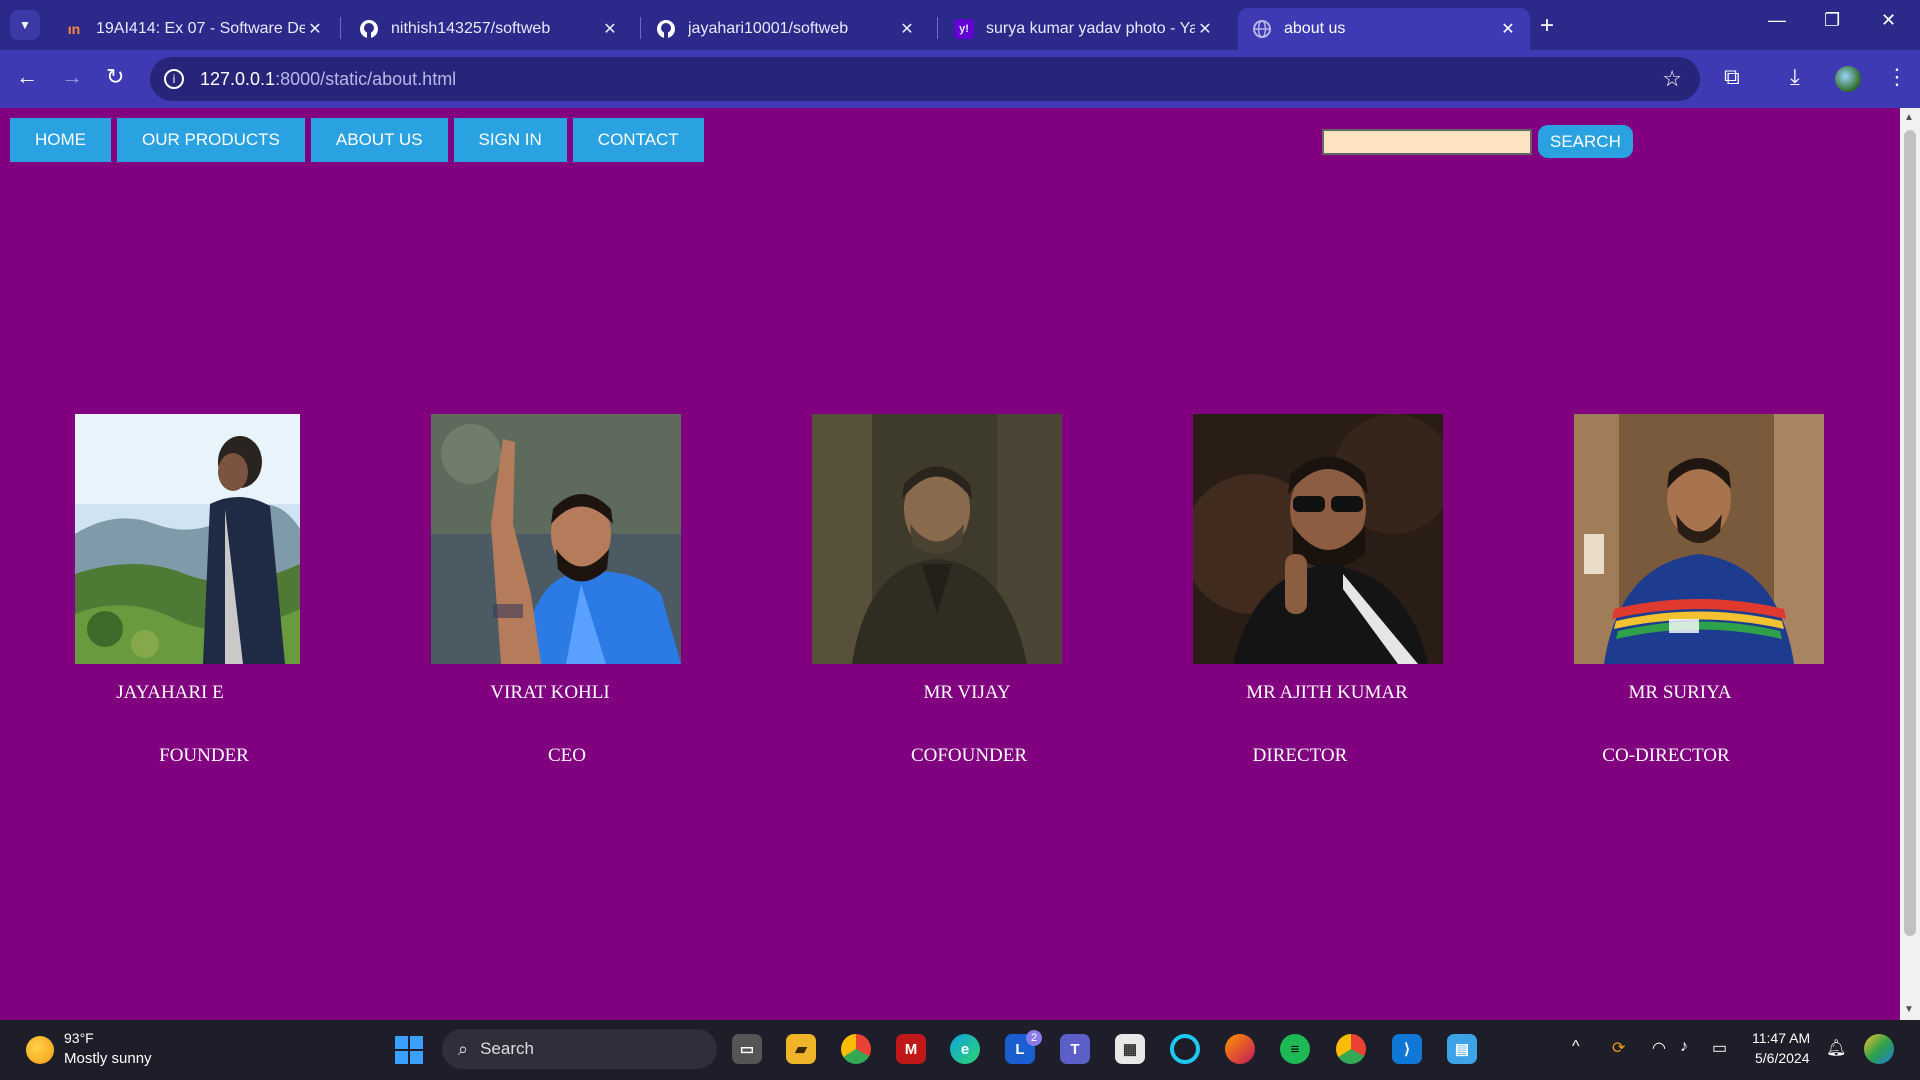 This screenshot has height=1080, width=1920. I want to click on member-role: CO-DIRECTOR, so click(1666, 755).